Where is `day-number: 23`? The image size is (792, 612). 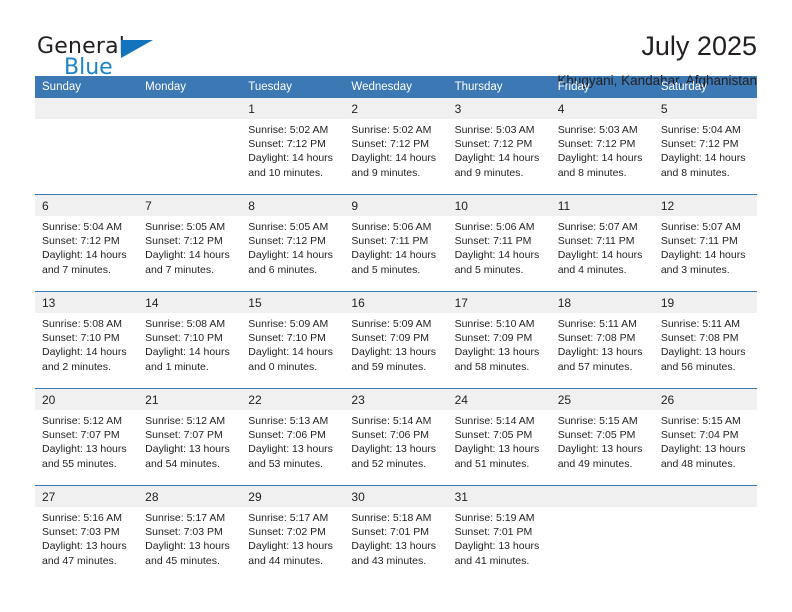 day-number: 23 is located at coordinates (396, 399).